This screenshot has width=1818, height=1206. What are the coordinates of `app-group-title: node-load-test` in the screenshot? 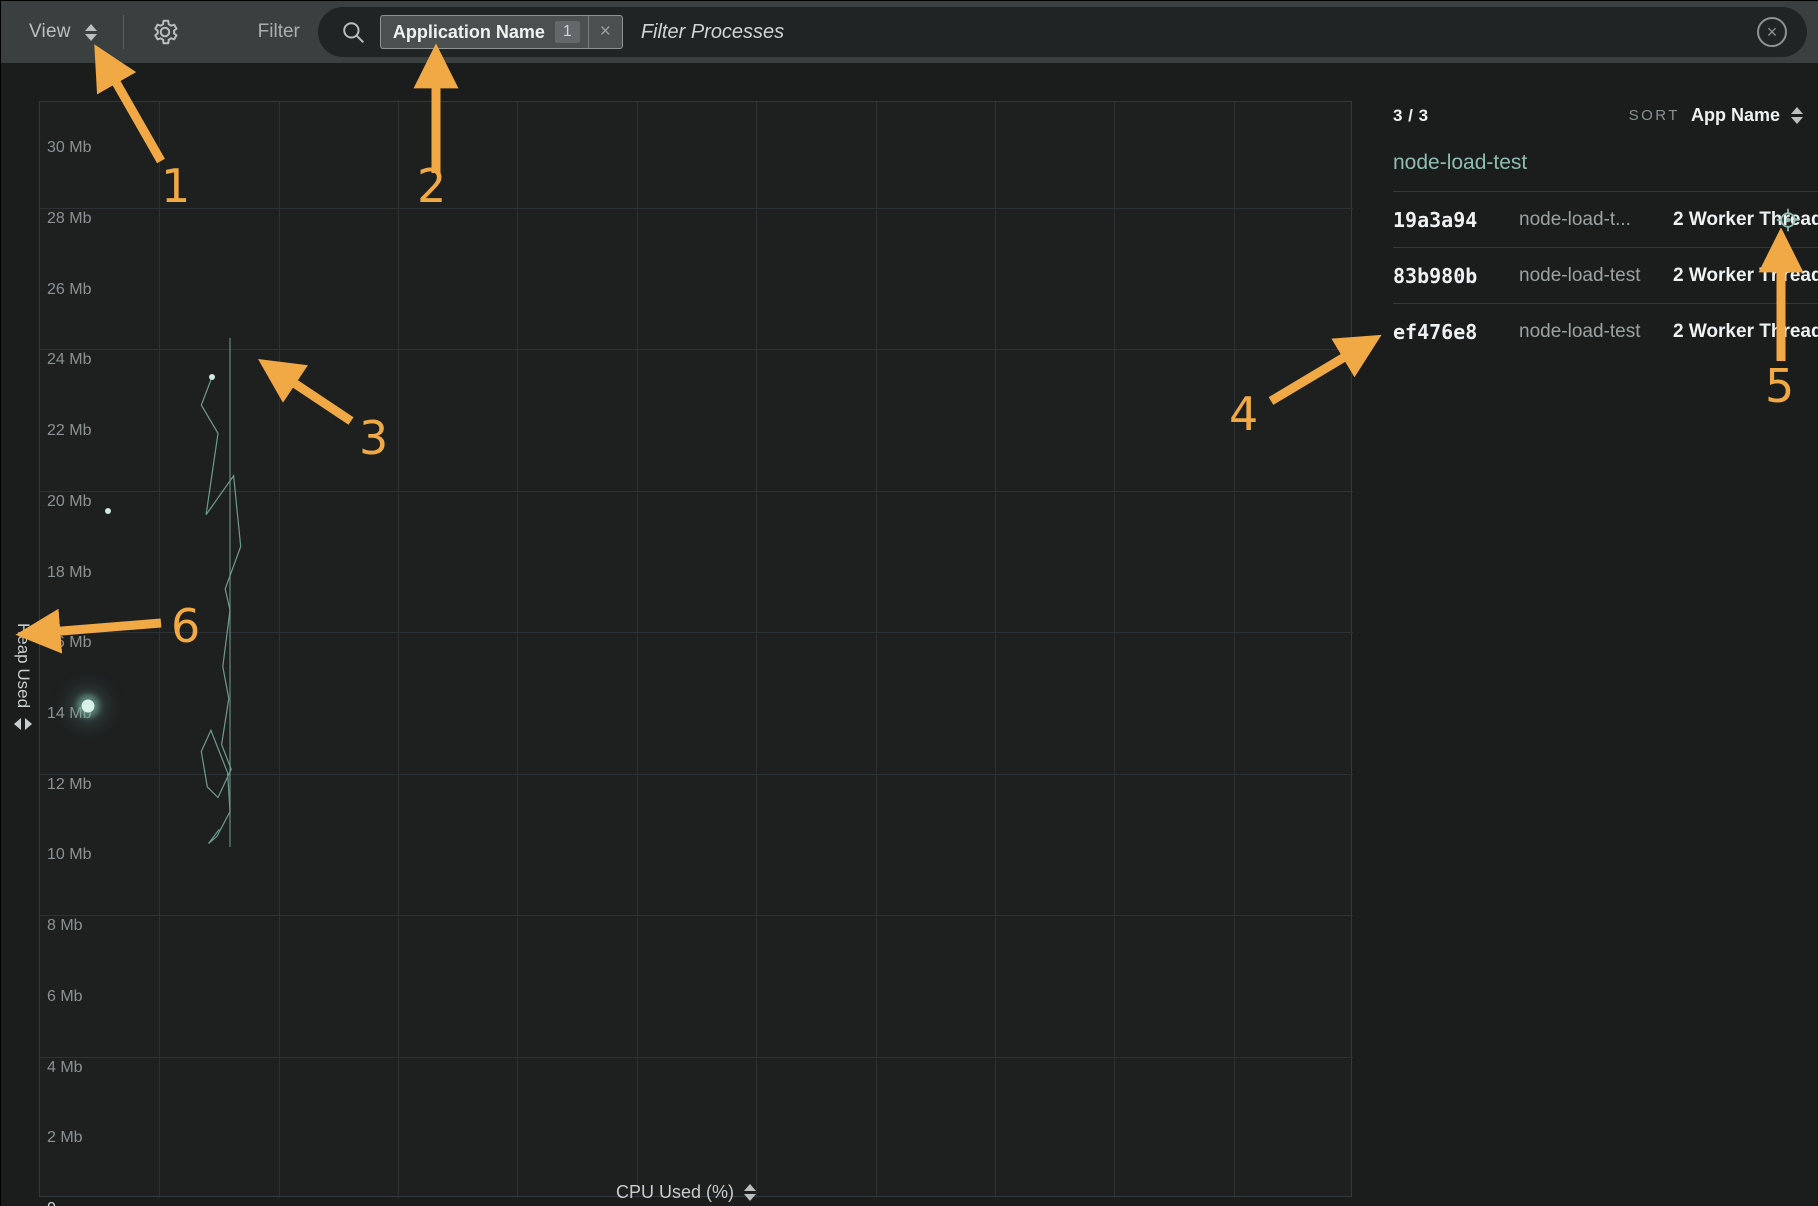 It's located at (1460, 162).